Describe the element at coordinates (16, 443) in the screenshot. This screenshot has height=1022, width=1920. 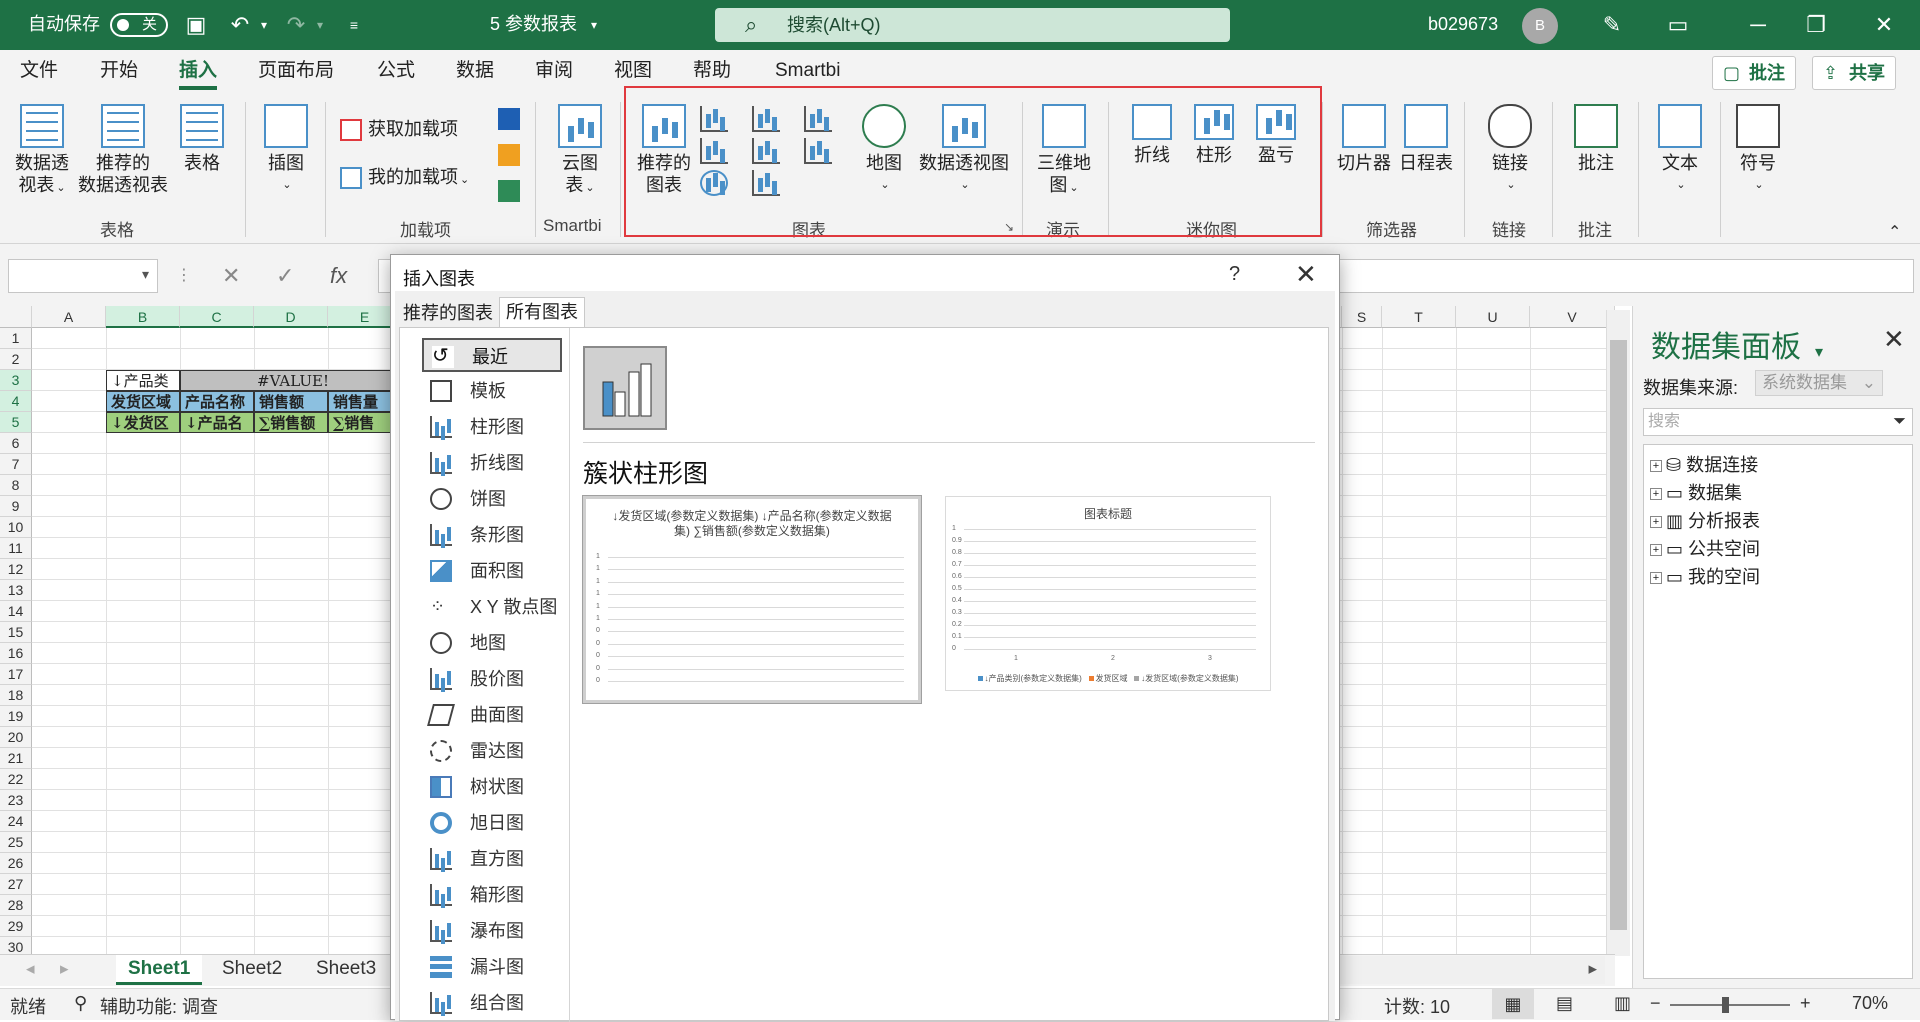
I see `row-header: 6` at that location.